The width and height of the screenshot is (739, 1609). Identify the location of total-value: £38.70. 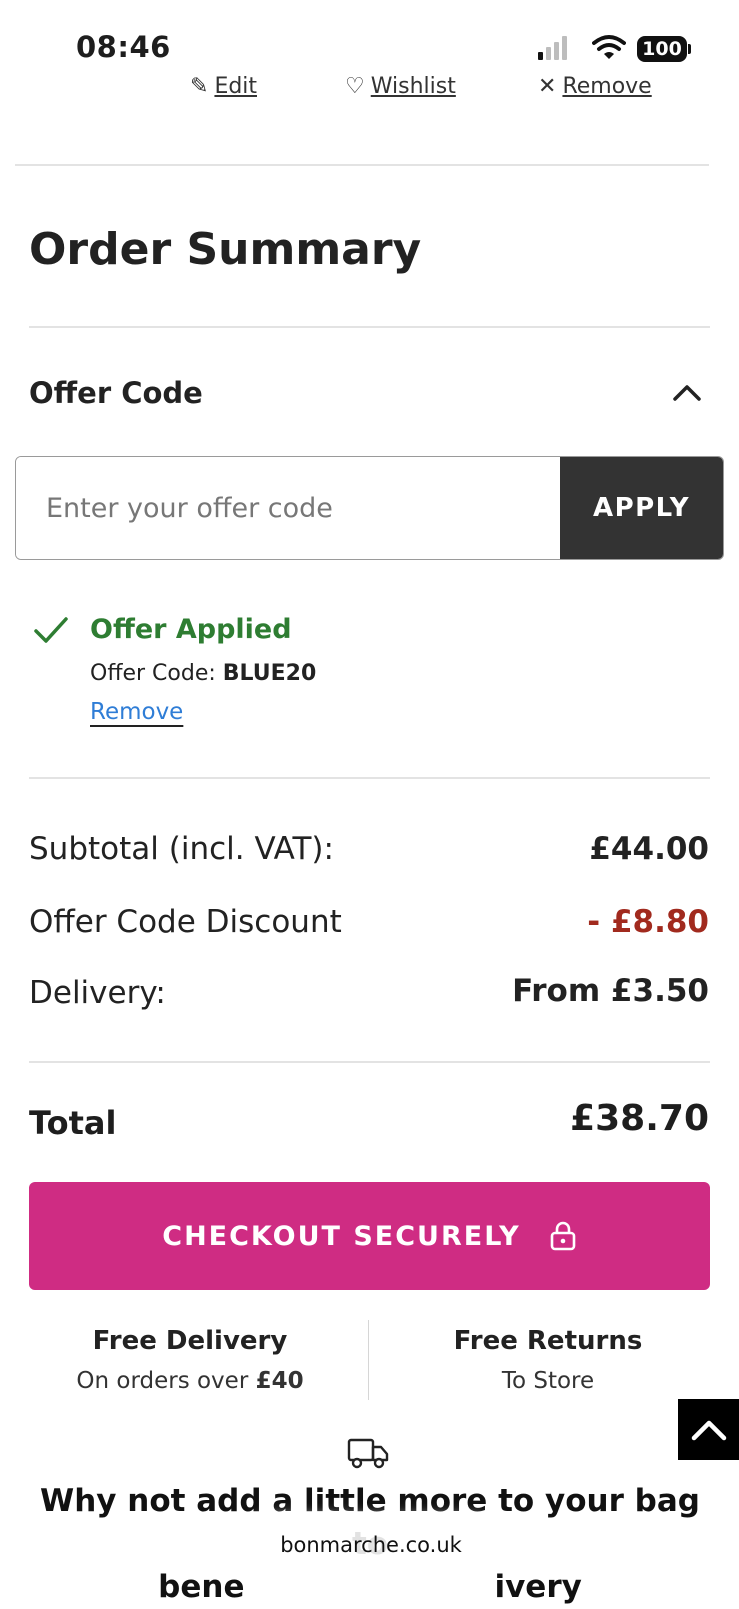
(639, 1118).